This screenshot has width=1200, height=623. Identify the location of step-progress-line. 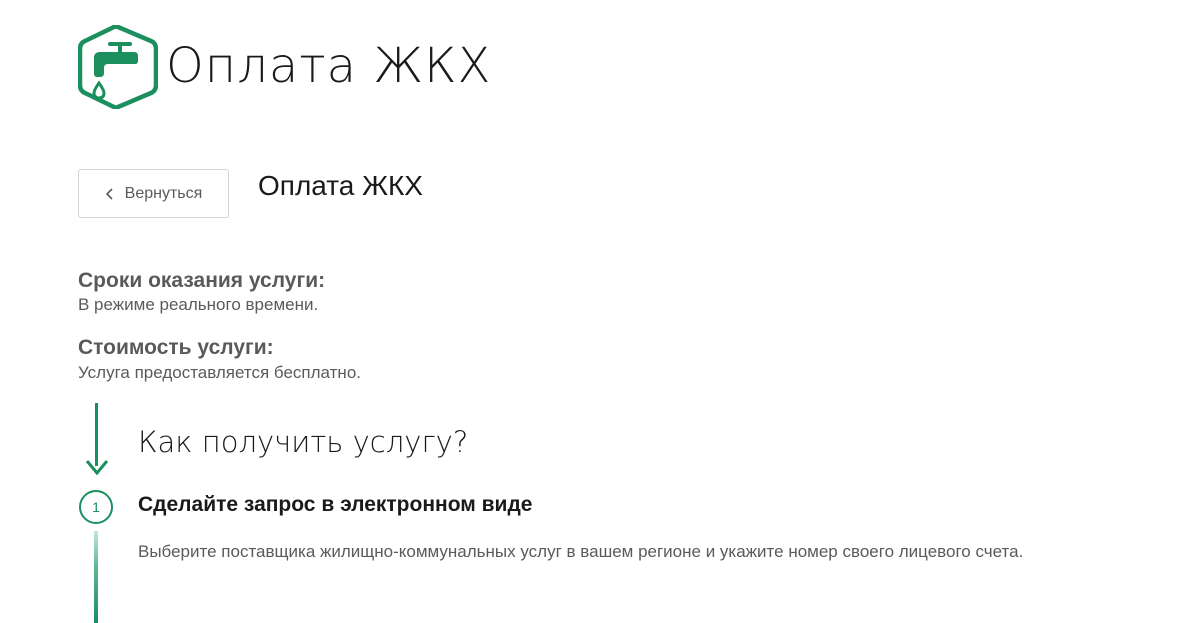
(96, 577).